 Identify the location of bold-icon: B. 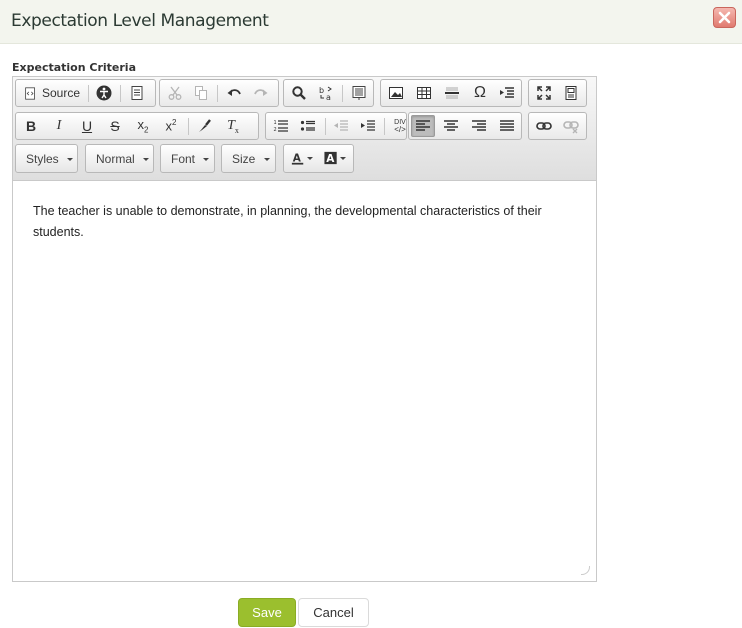
(31, 126).